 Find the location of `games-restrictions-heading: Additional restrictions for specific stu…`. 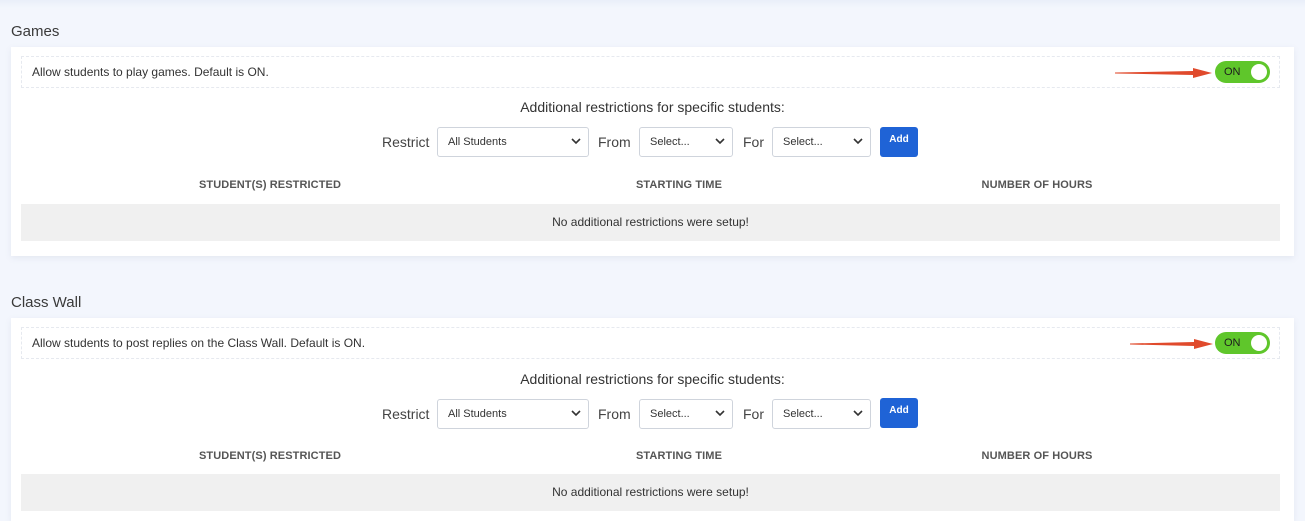

games-restrictions-heading: Additional restrictions for specific stu… is located at coordinates (652, 107).